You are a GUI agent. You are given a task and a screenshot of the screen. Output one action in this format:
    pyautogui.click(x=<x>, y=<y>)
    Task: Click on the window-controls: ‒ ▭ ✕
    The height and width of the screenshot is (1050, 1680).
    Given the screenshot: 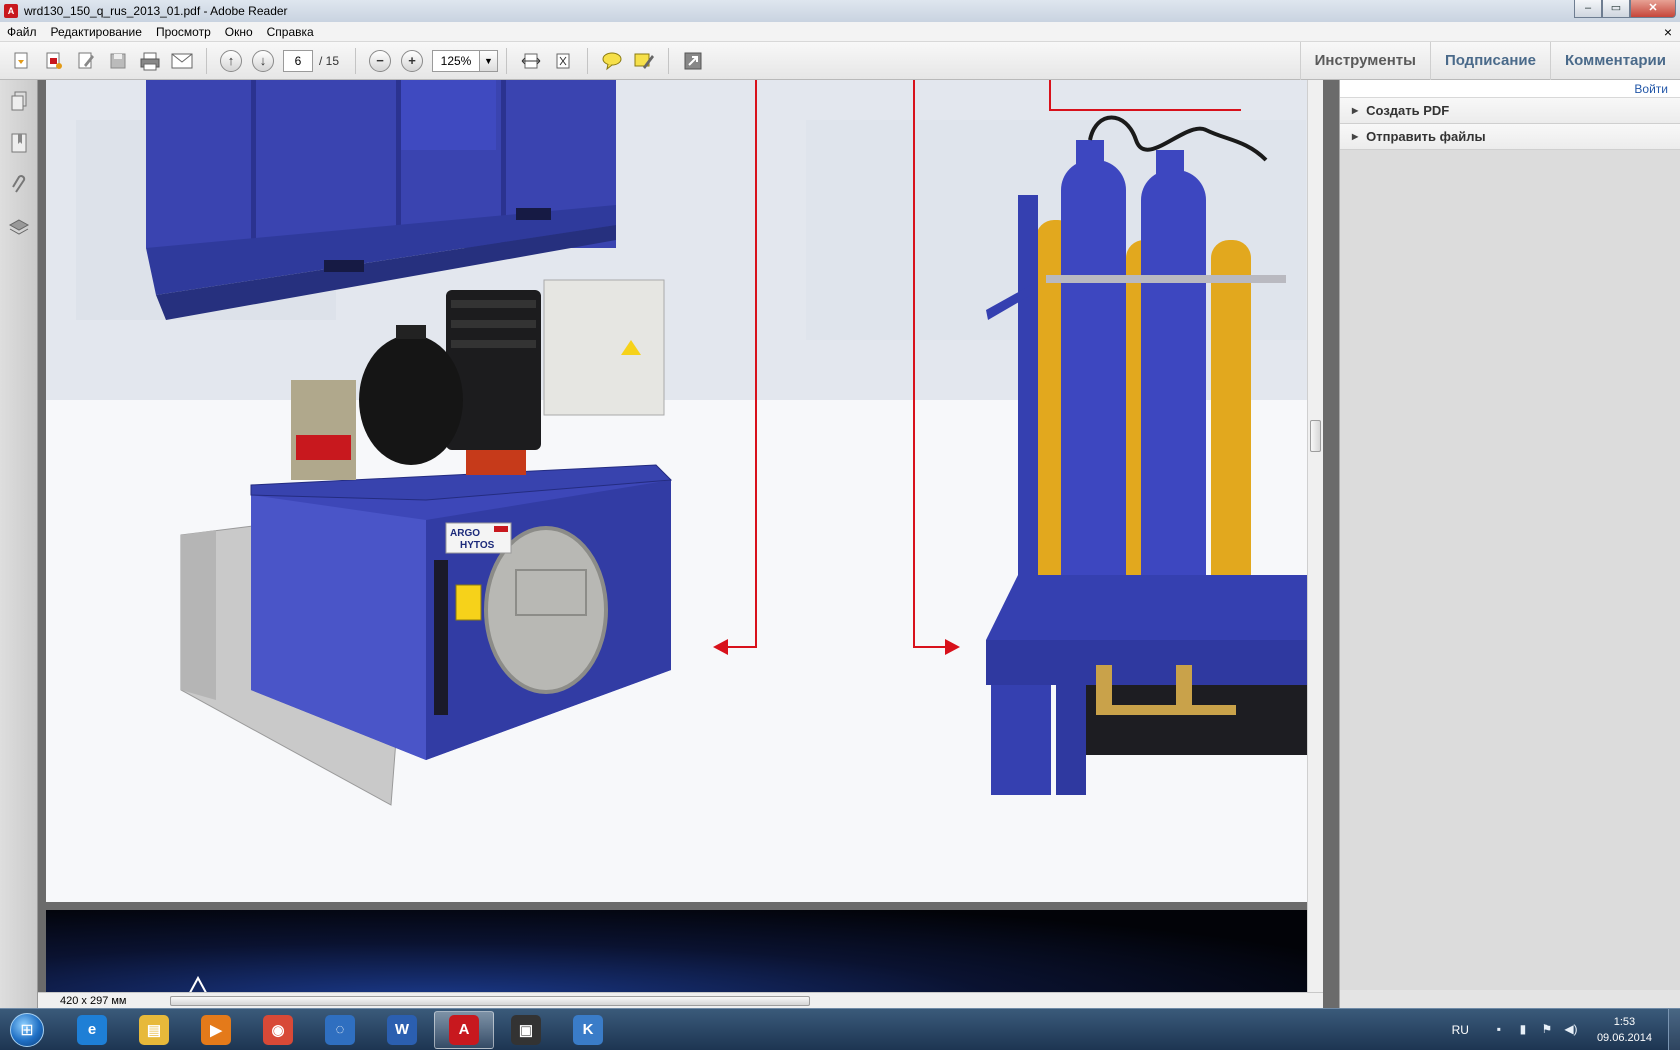 What is the action you would take?
    pyautogui.click(x=1625, y=9)
    